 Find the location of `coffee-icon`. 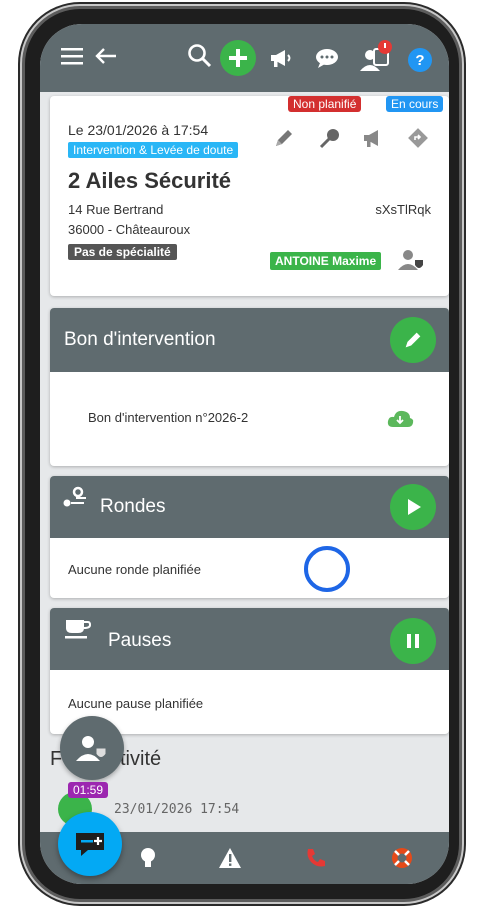

coffee-icon is located at coordinates (78, 631).